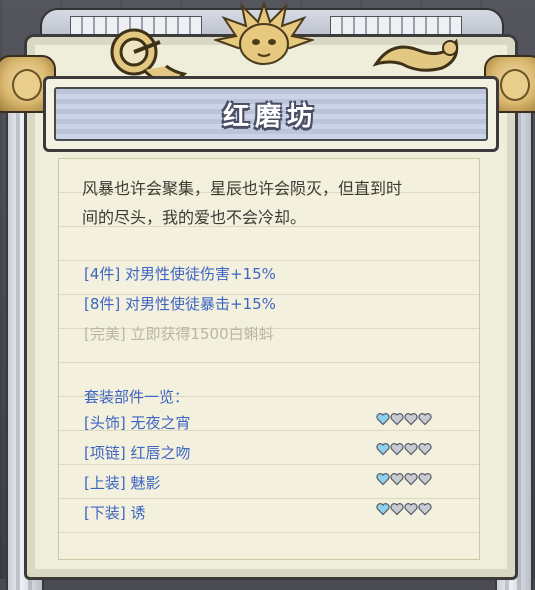 This screenshot has width=535, height=590. Describe the element at coordinates (137, 452) in the screenshot. I see `set-part-necklace: [项链] 红唇之吻` at that location.